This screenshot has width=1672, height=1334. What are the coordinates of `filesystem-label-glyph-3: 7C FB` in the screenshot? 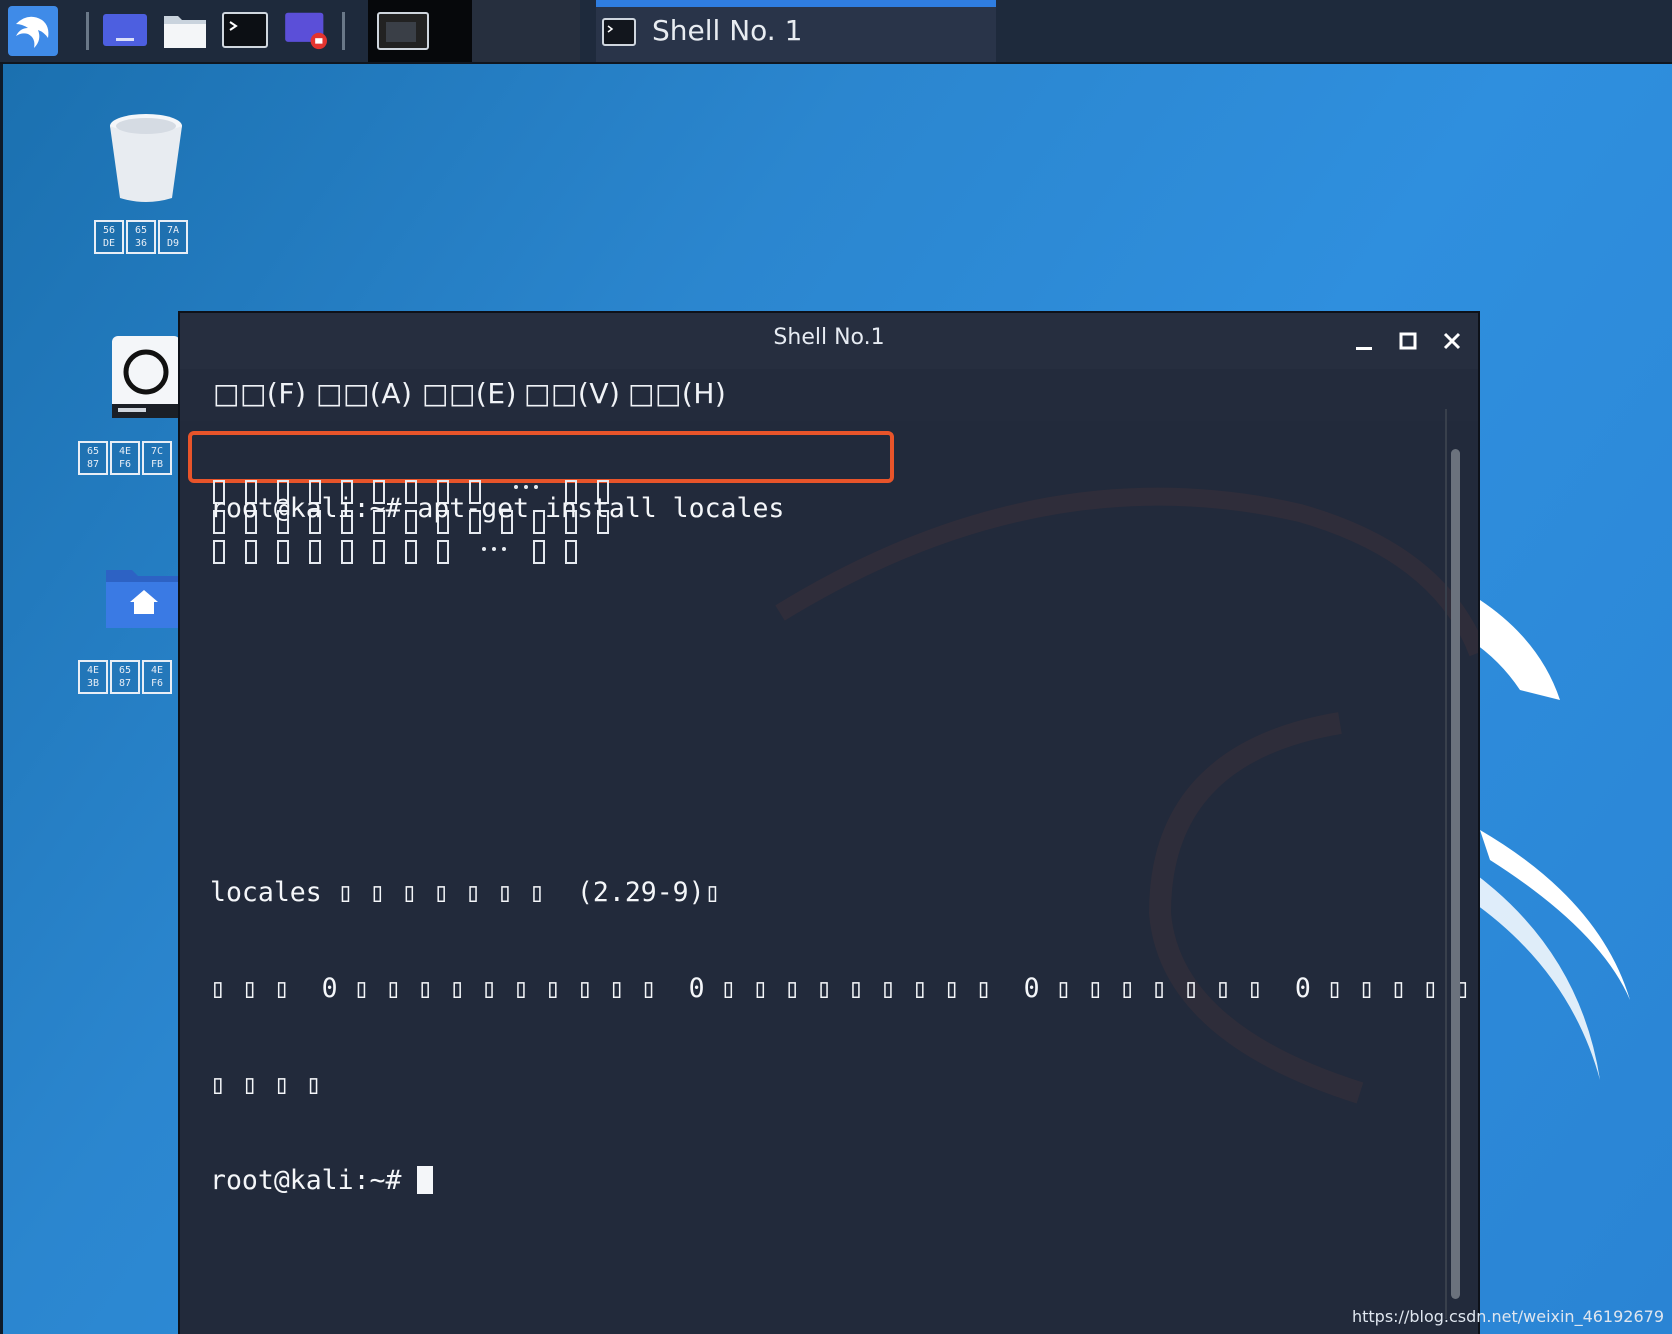 It's located at (157, 458).